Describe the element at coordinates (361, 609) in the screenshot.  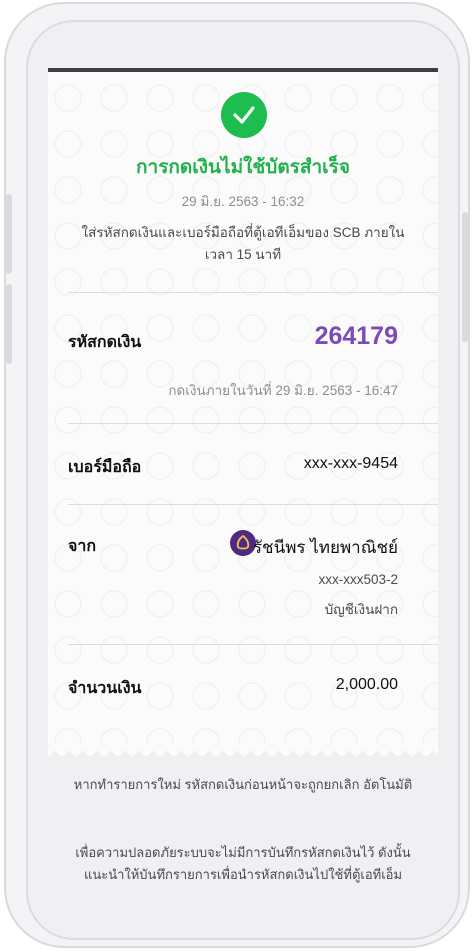
I see `from-account-type: บัญชีเงินฝาก` at that location.